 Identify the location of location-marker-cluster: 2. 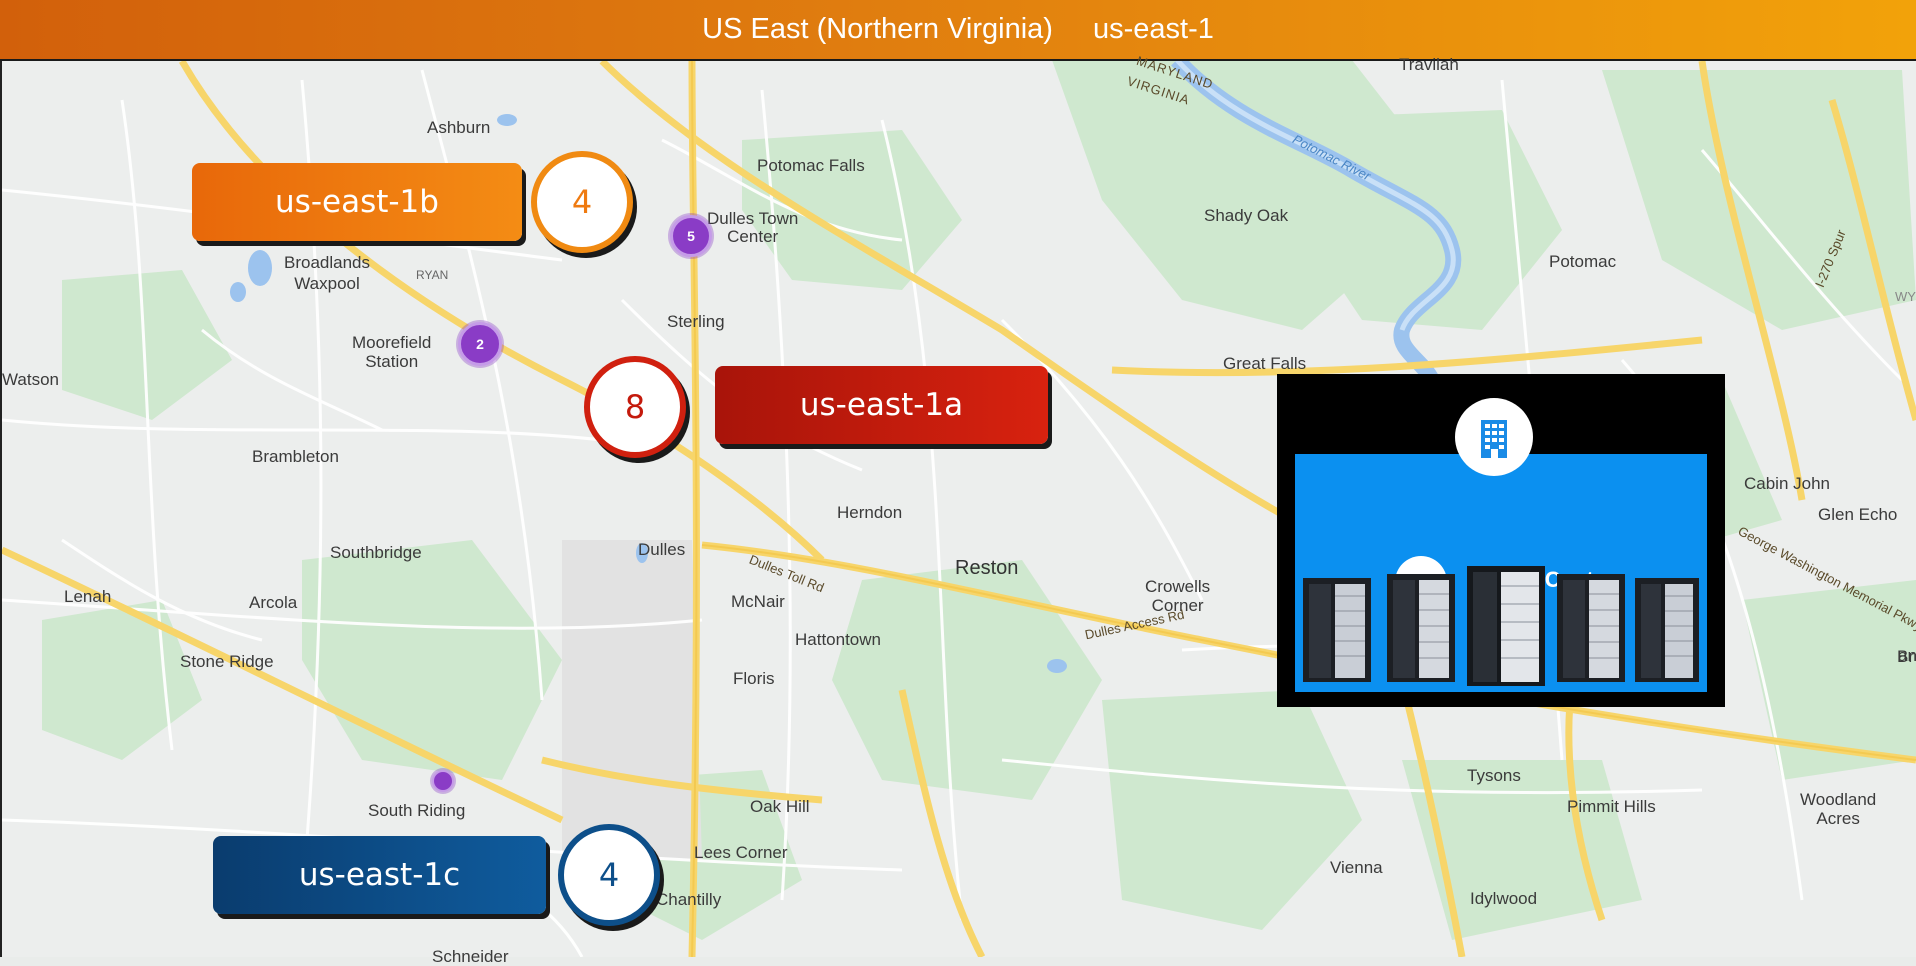
(480, 344).